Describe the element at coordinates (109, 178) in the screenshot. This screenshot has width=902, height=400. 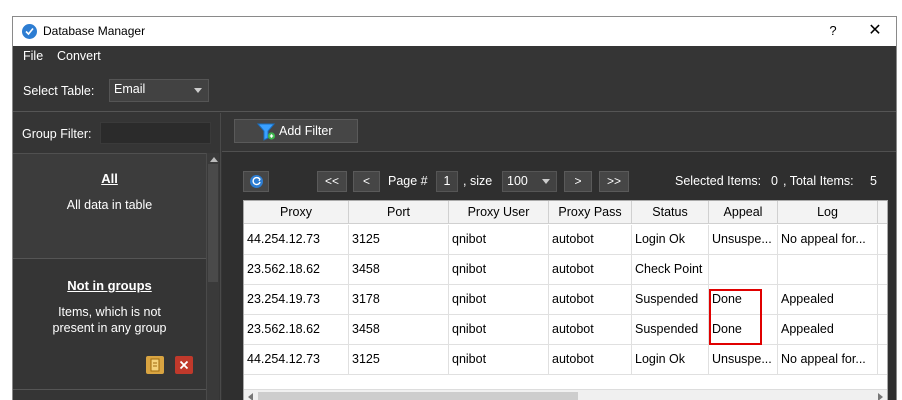
I see `group-title-all: All` at that location.